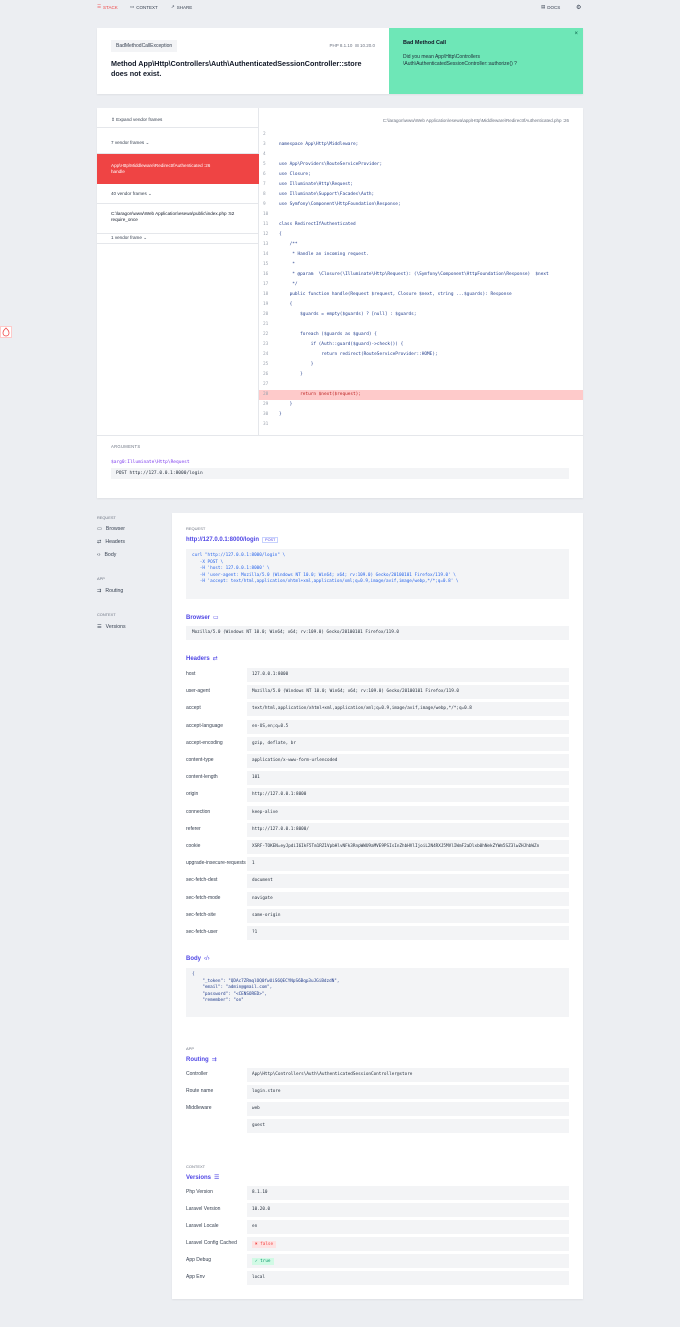 The height and width of the screenshot is (1327, 680). Describe the element at coordinates (111, 542) in the screenshot. I see `sidebar-item-headers: ⇄ Headers` at that location.